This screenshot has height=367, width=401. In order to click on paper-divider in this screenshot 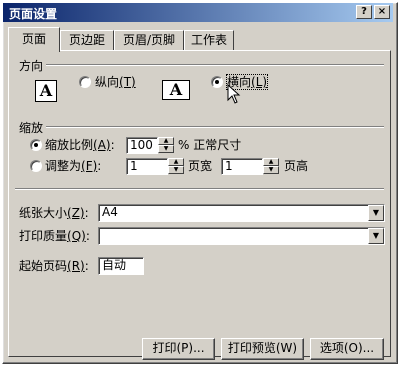, I will do `click(199, 189)`.